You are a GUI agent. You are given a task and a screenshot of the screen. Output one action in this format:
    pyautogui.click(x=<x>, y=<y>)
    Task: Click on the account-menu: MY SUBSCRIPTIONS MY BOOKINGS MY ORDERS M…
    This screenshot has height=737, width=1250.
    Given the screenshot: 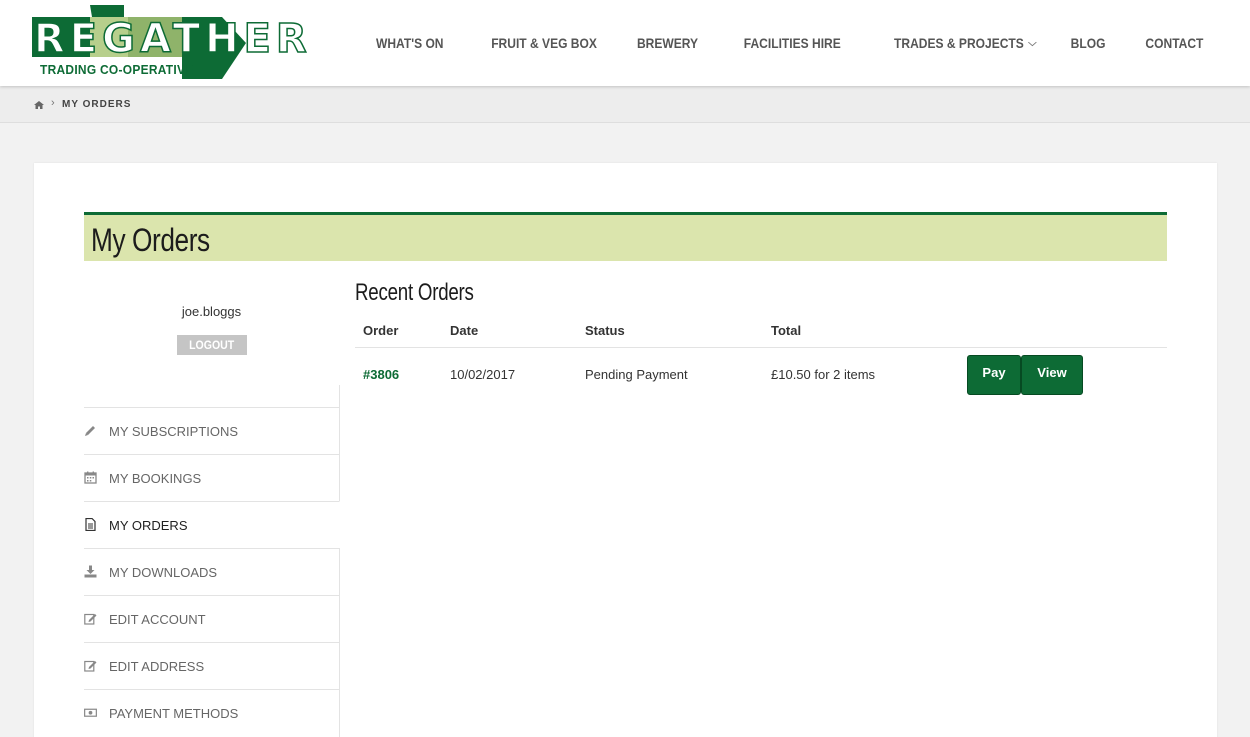 What is the action you would take?
    pyautogui.click(x=212, y=571)
    